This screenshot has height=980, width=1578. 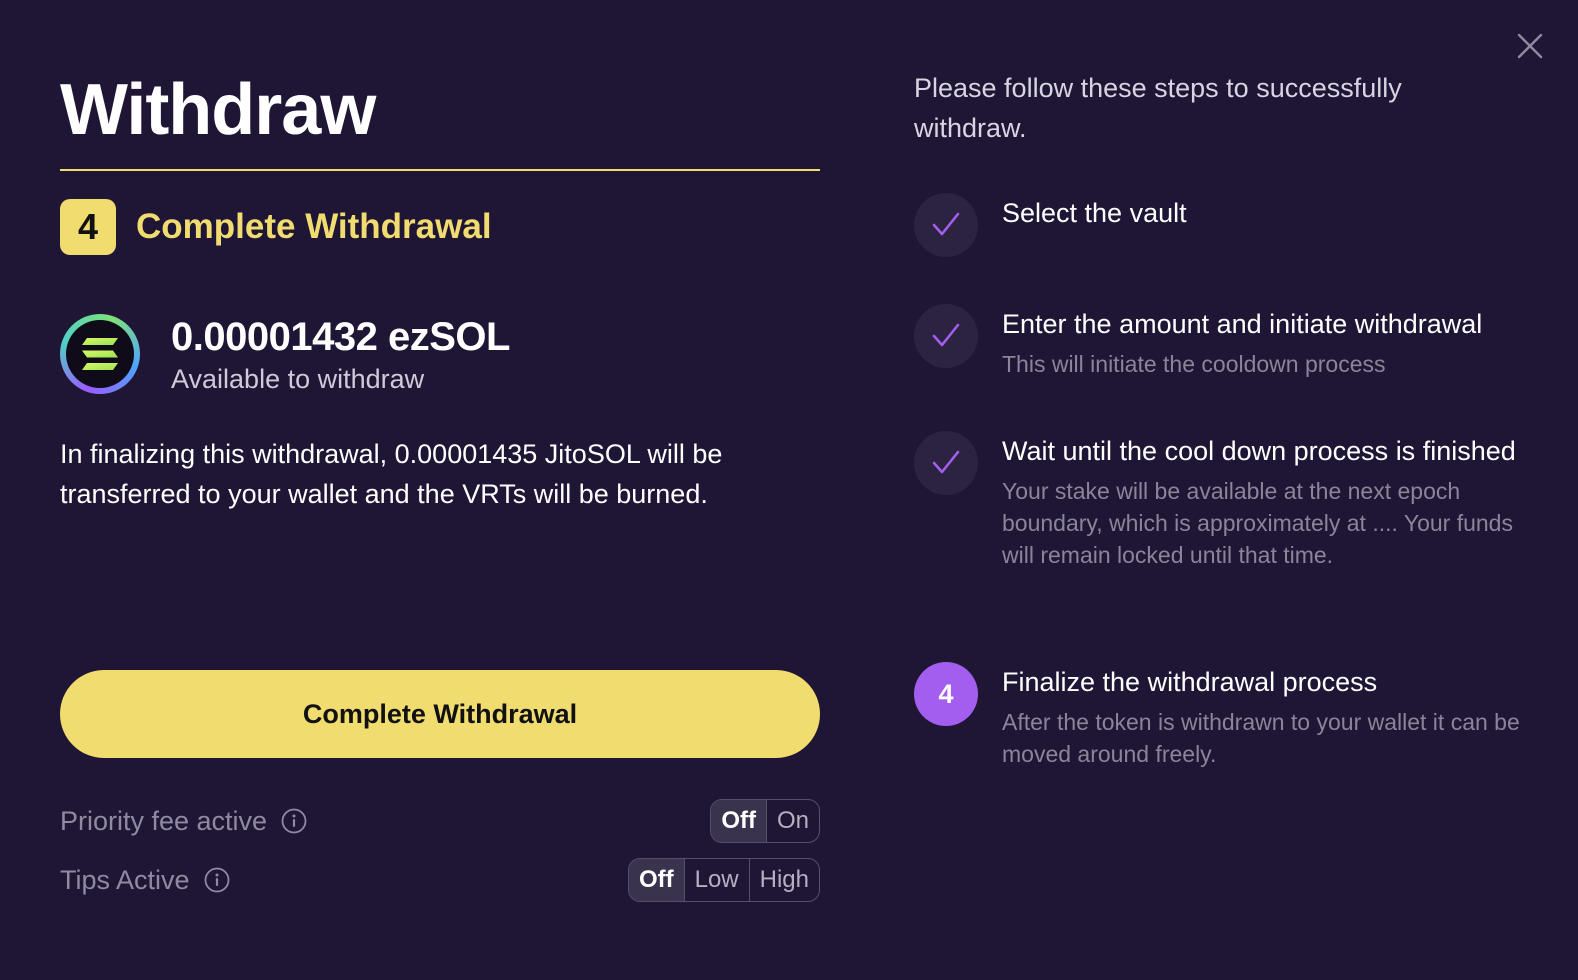 I want to click on step-title: Enter the amount and initiate withdrawal, so click(x=1242, y=324).